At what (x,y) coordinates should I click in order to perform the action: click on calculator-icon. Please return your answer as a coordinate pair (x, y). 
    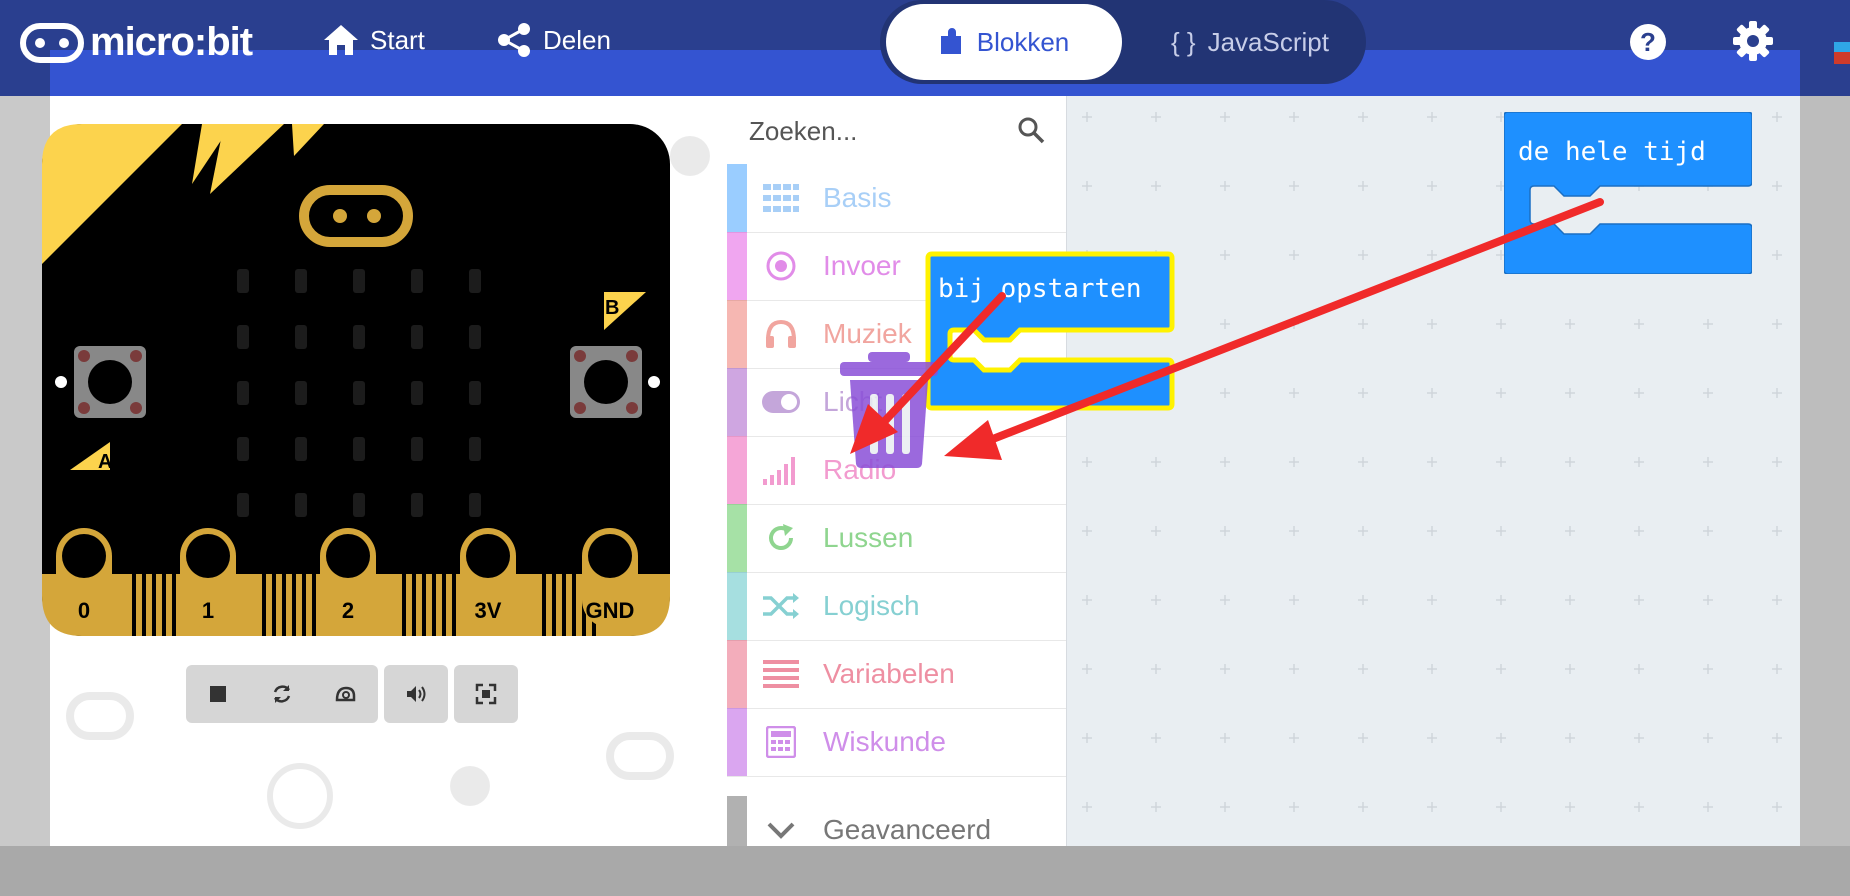
    Looking at the image, I should click on (781, 742).